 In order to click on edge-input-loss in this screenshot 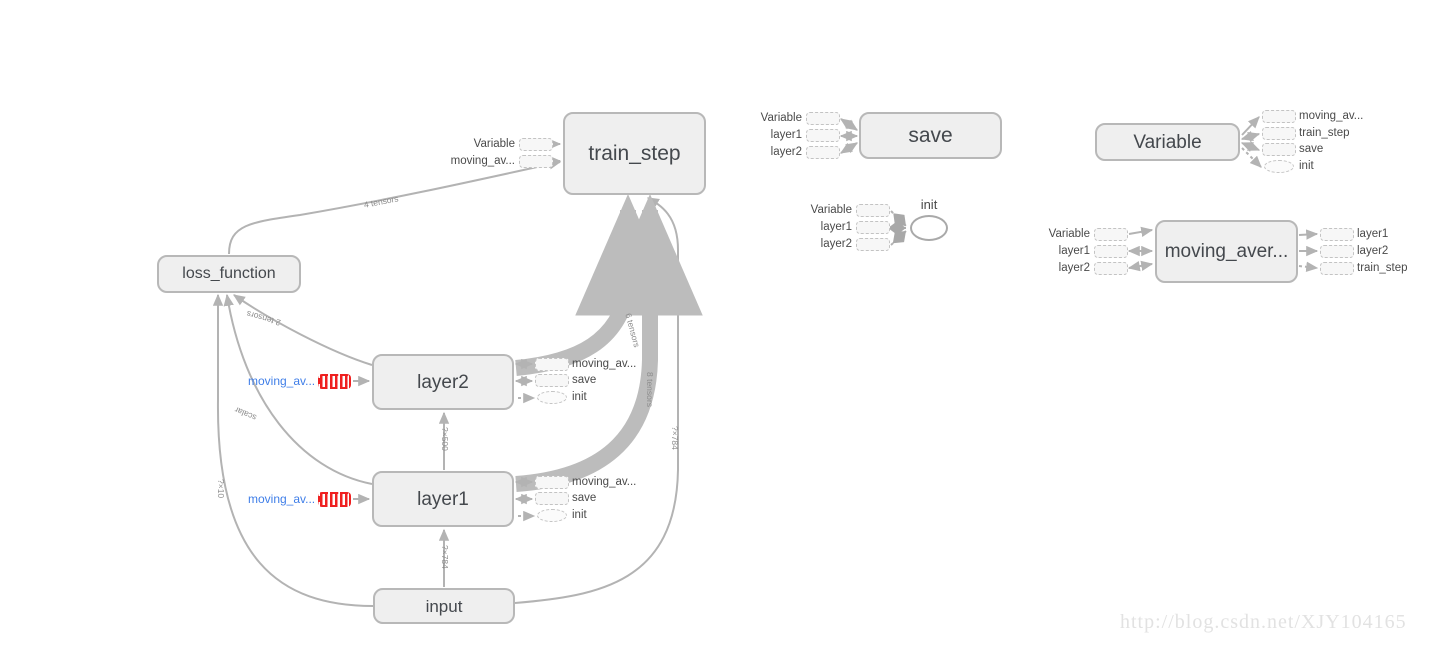, I will do `click(293, 450)`.